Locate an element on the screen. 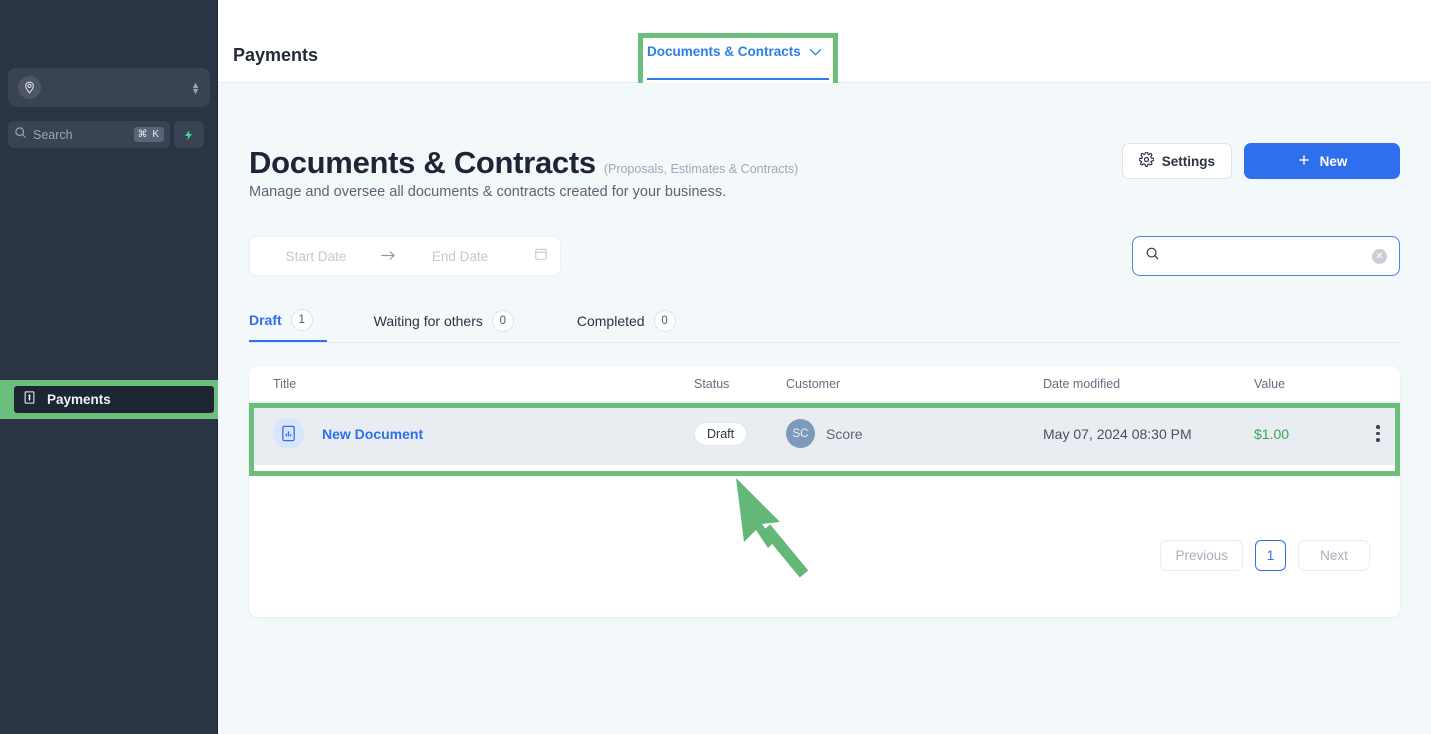 Image resolution: width=1431 pixels, height=734 pixels. previous-page-button: Previous is located at coordinates (1201, 555).